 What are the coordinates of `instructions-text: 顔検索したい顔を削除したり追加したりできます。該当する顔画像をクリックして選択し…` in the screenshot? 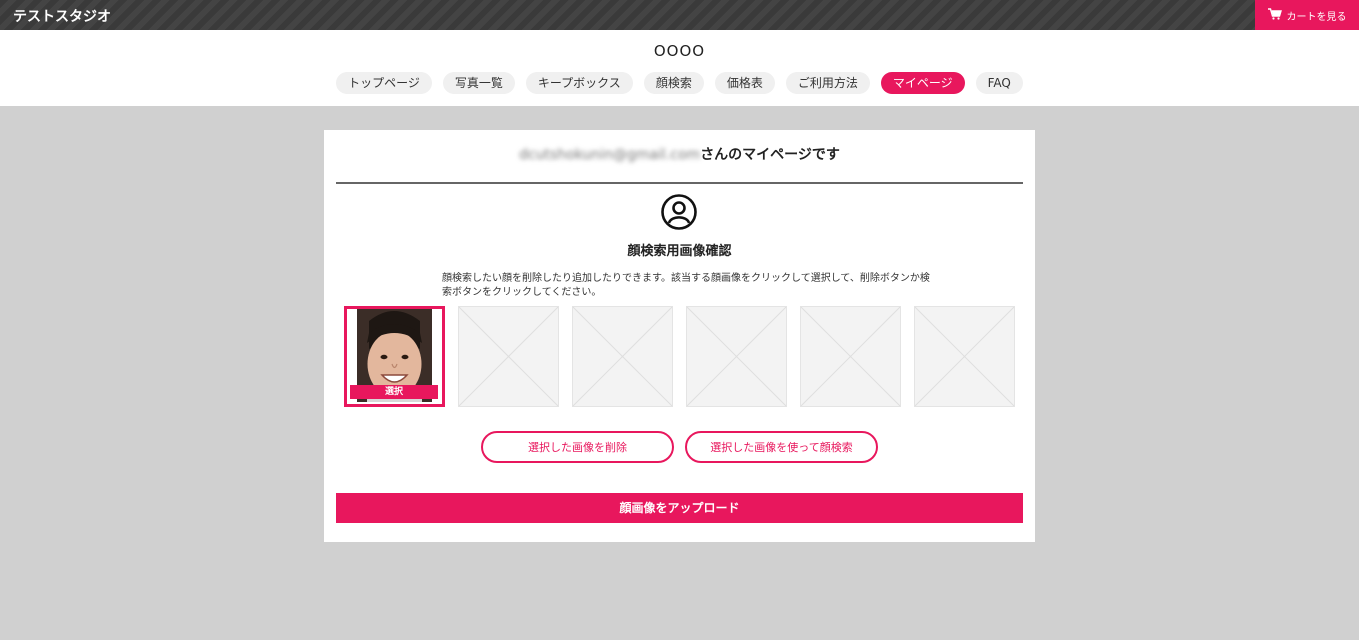 It's located at (686, 285).